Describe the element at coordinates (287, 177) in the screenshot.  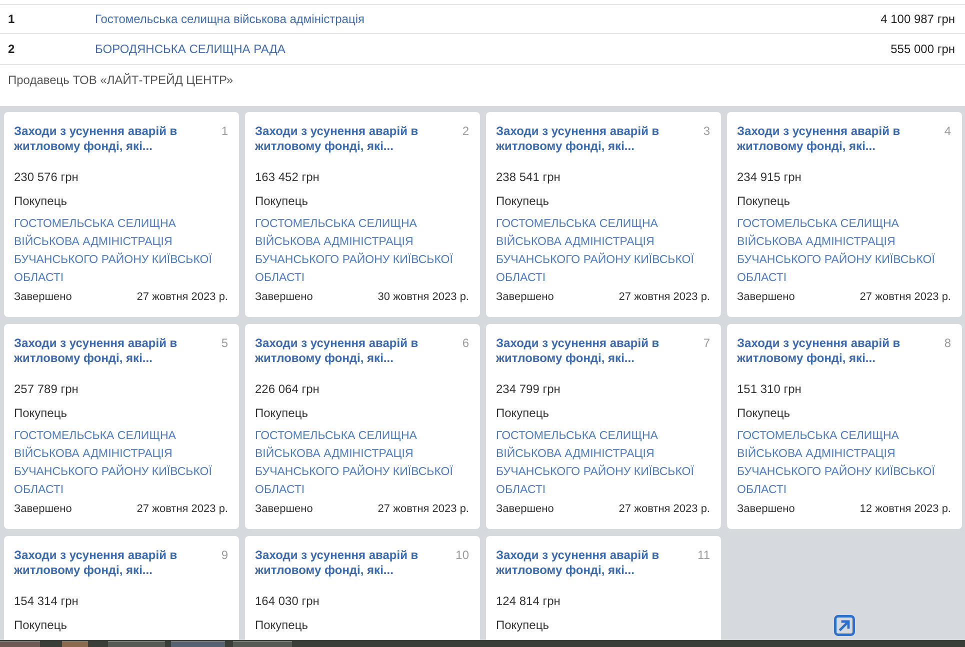
I see `amount-text: 163 452 грн` at that location.